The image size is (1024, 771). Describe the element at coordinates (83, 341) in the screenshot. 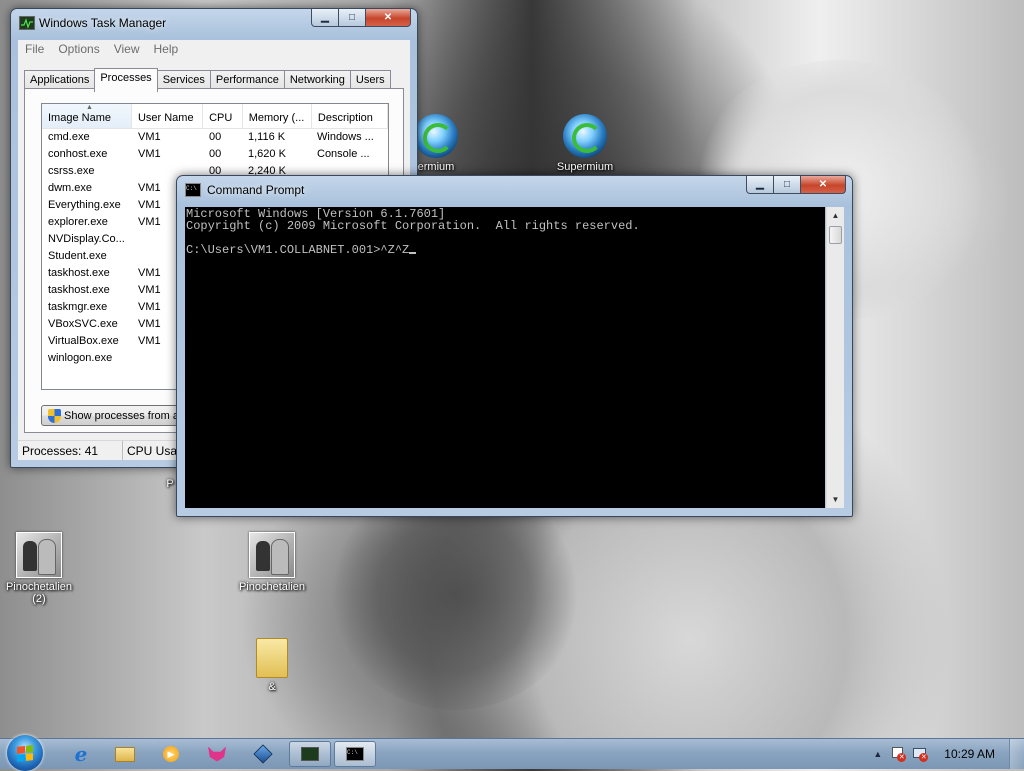

I see `process-image-name: VirtualBox.exe` at that location.